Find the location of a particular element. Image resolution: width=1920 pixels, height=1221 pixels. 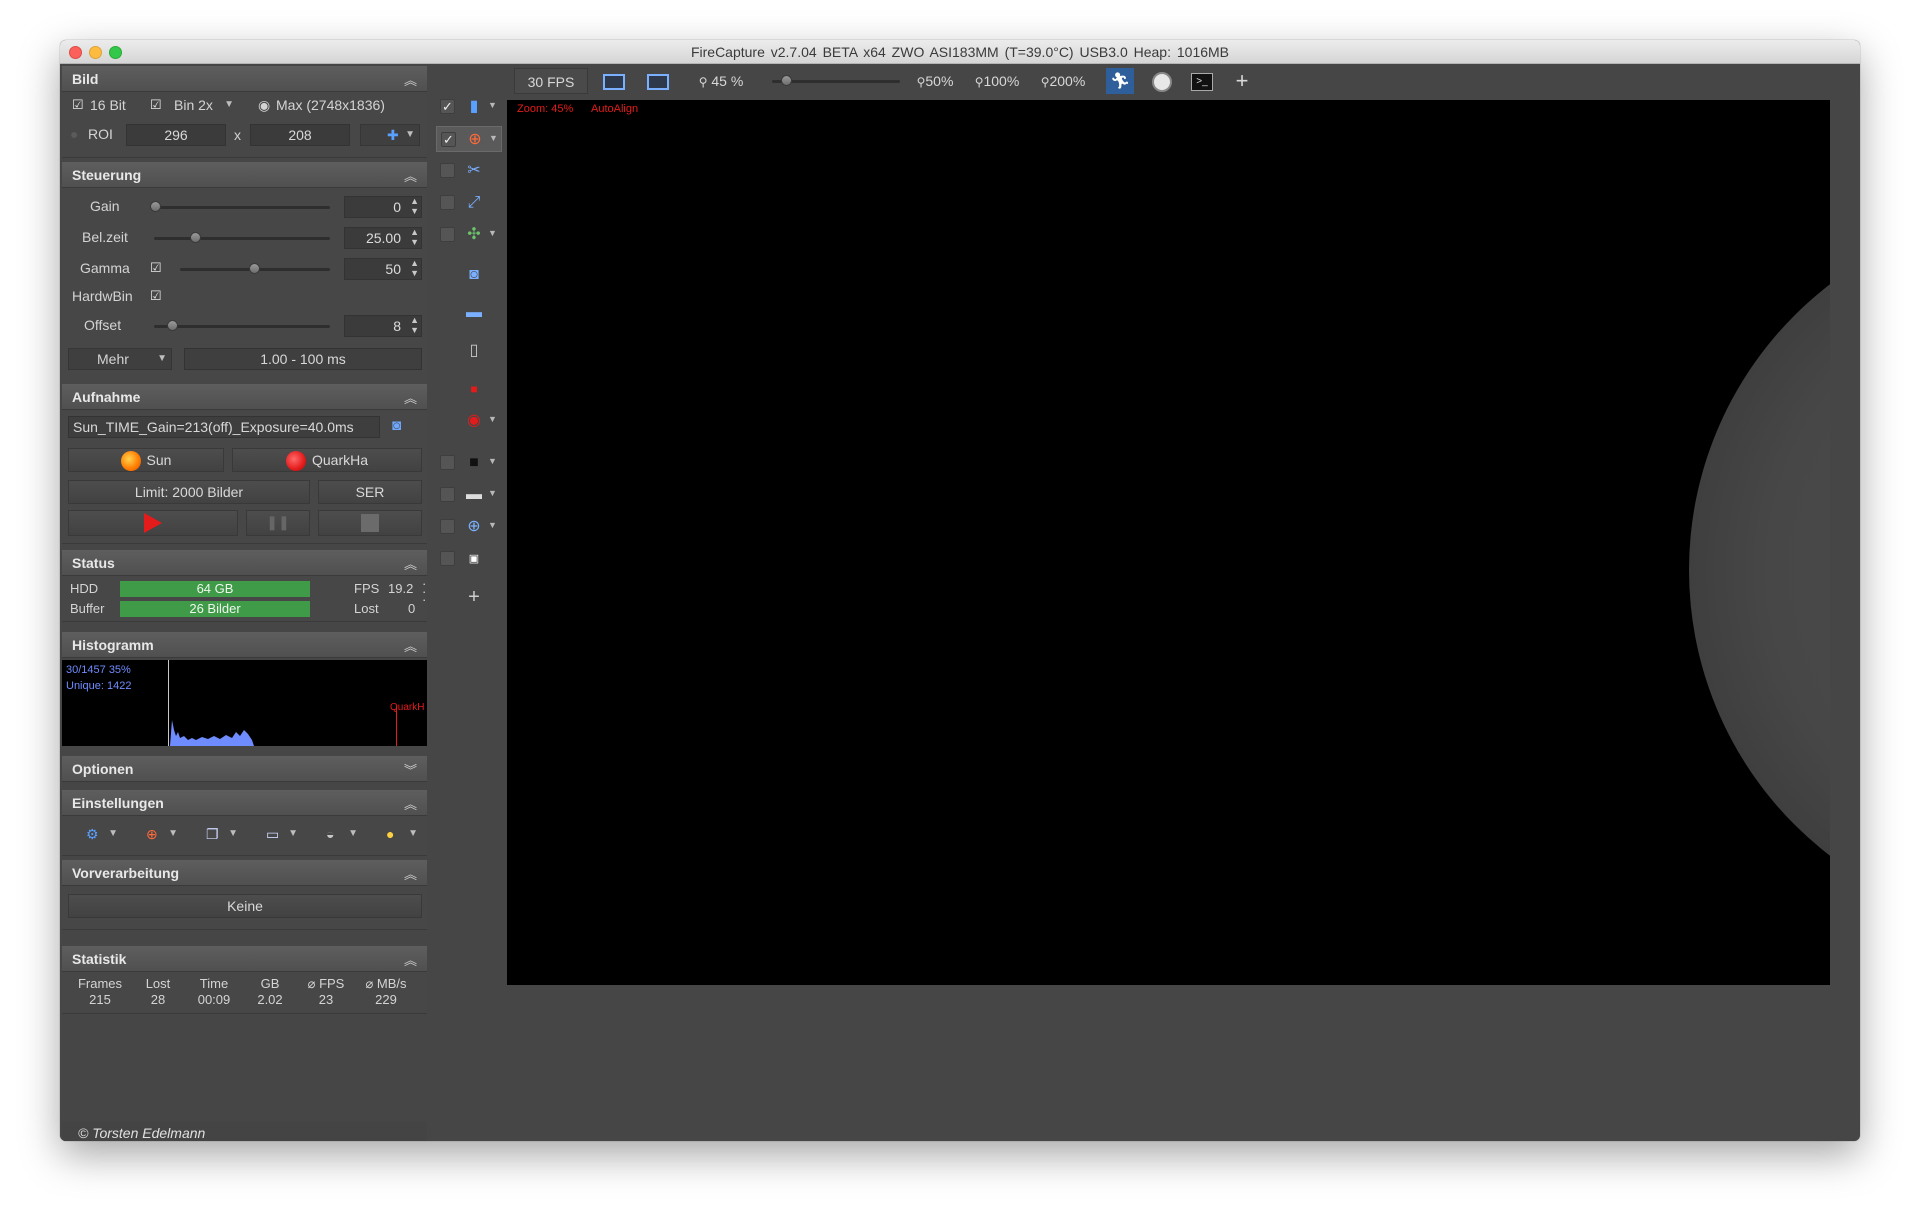

fps-limit-button: 30 FPS is located at coordinates (551, 81).